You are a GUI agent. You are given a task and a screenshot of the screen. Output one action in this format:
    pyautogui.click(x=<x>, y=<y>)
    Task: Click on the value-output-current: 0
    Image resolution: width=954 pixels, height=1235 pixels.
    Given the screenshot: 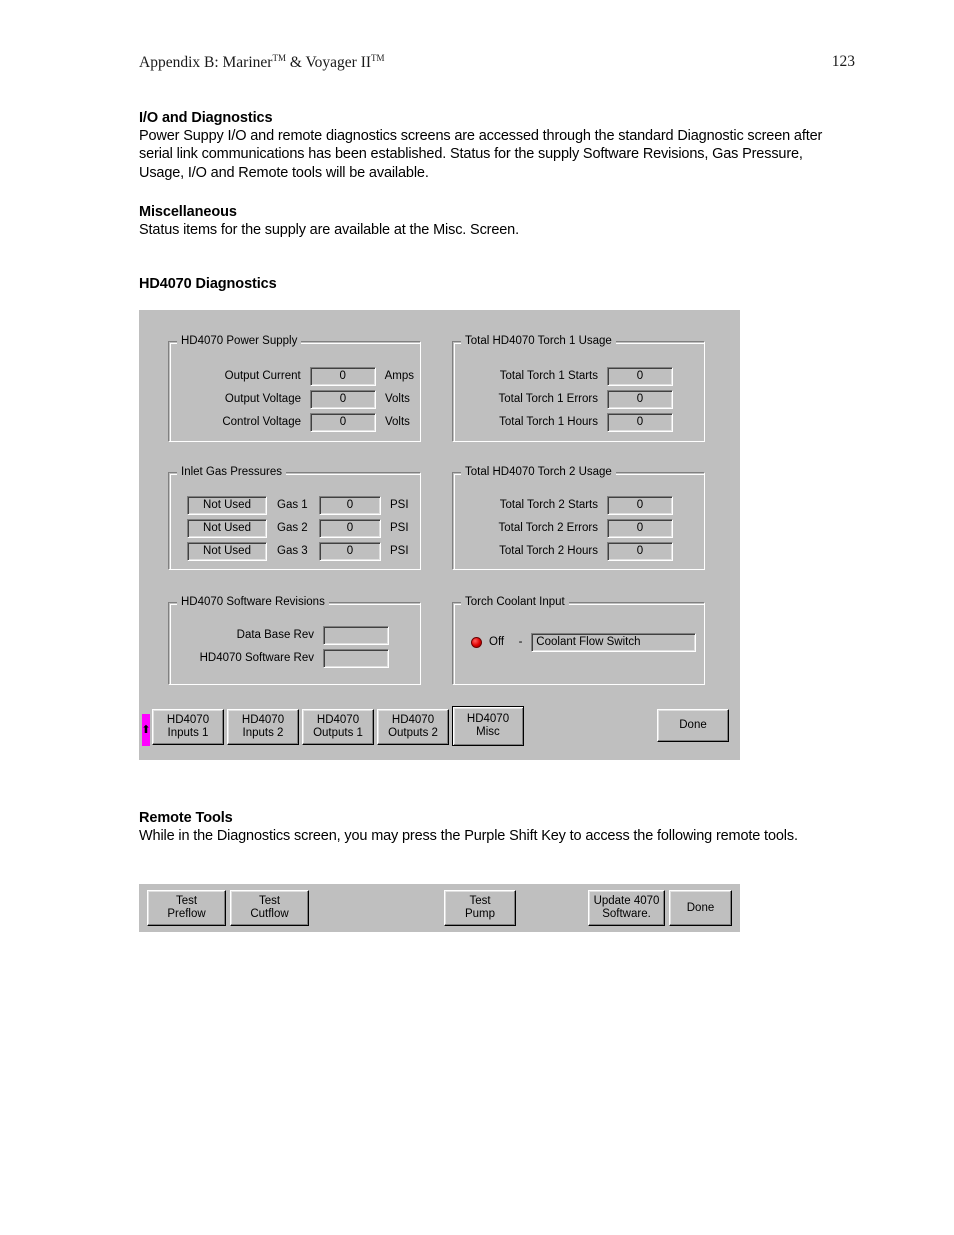 What is the action you would take?
    pyautogui.click(x=342, y=376)
    